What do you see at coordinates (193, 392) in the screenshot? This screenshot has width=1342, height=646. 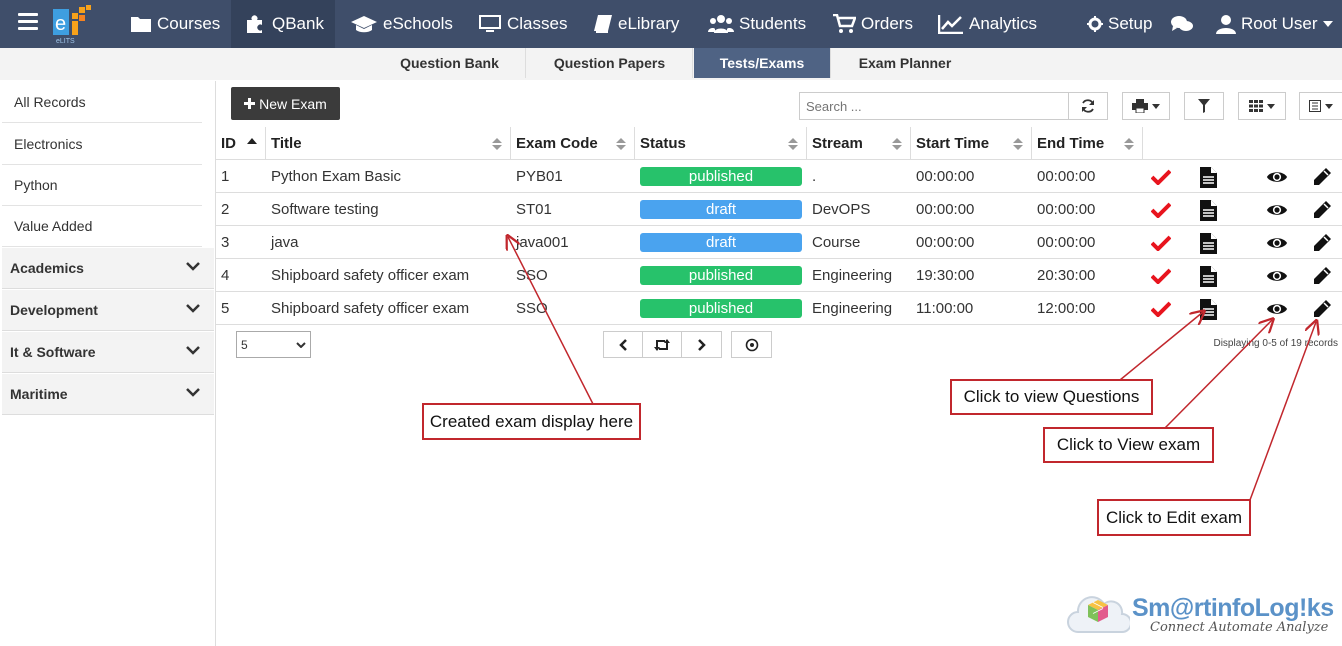 I see `chevron-down-icon` at bounding box center [193, 392].